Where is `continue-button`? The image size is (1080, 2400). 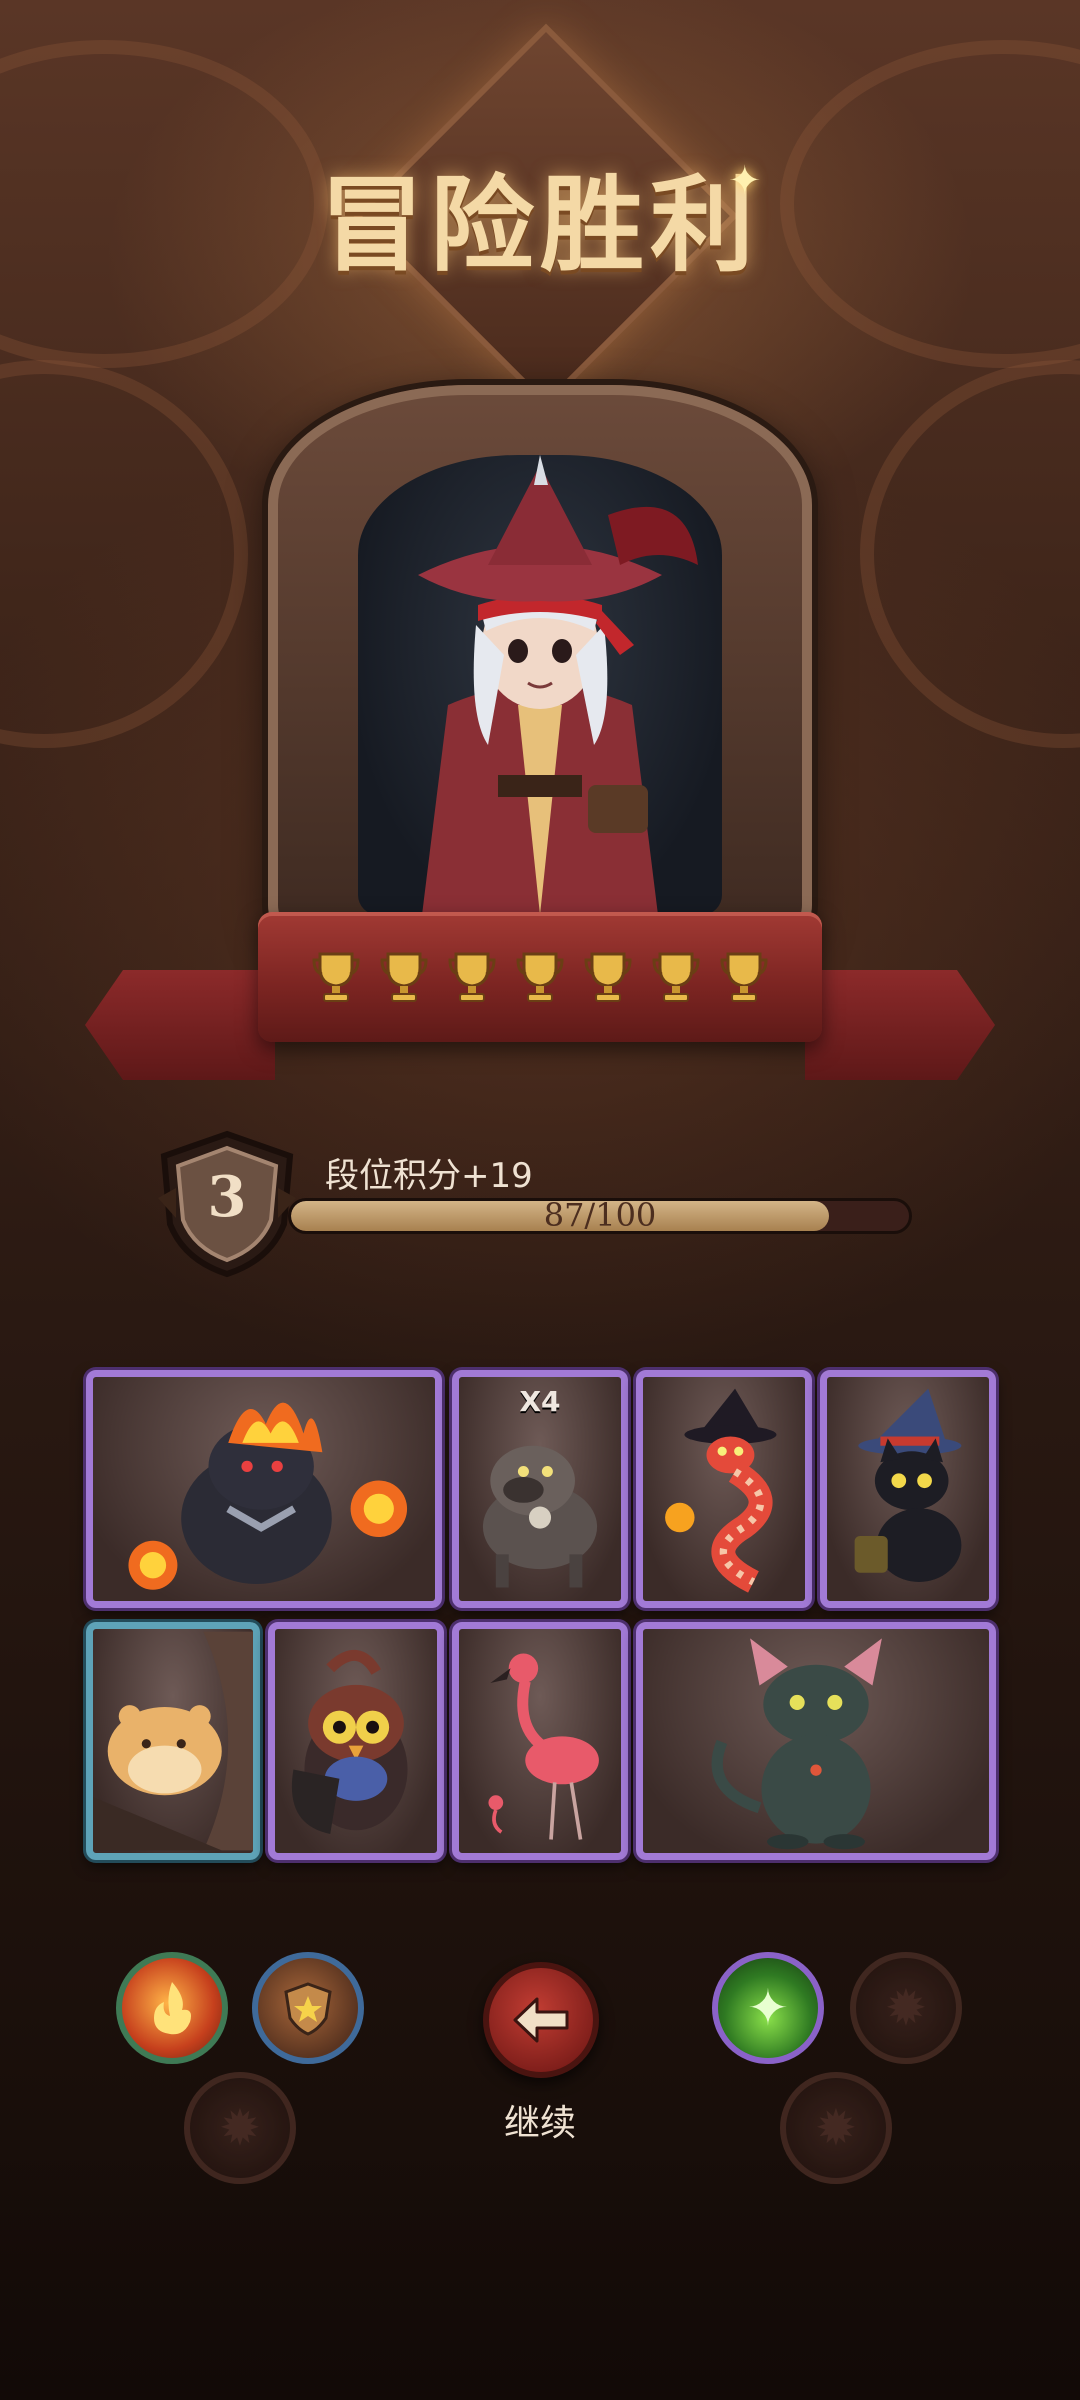
continue-button is located at coordinates (541, 2020).